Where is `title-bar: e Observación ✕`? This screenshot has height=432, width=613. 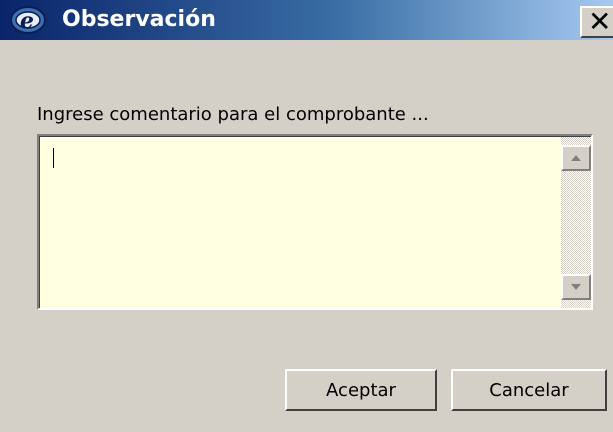 title-bar: e Observación ✕ is located at coordinates (306, 20).